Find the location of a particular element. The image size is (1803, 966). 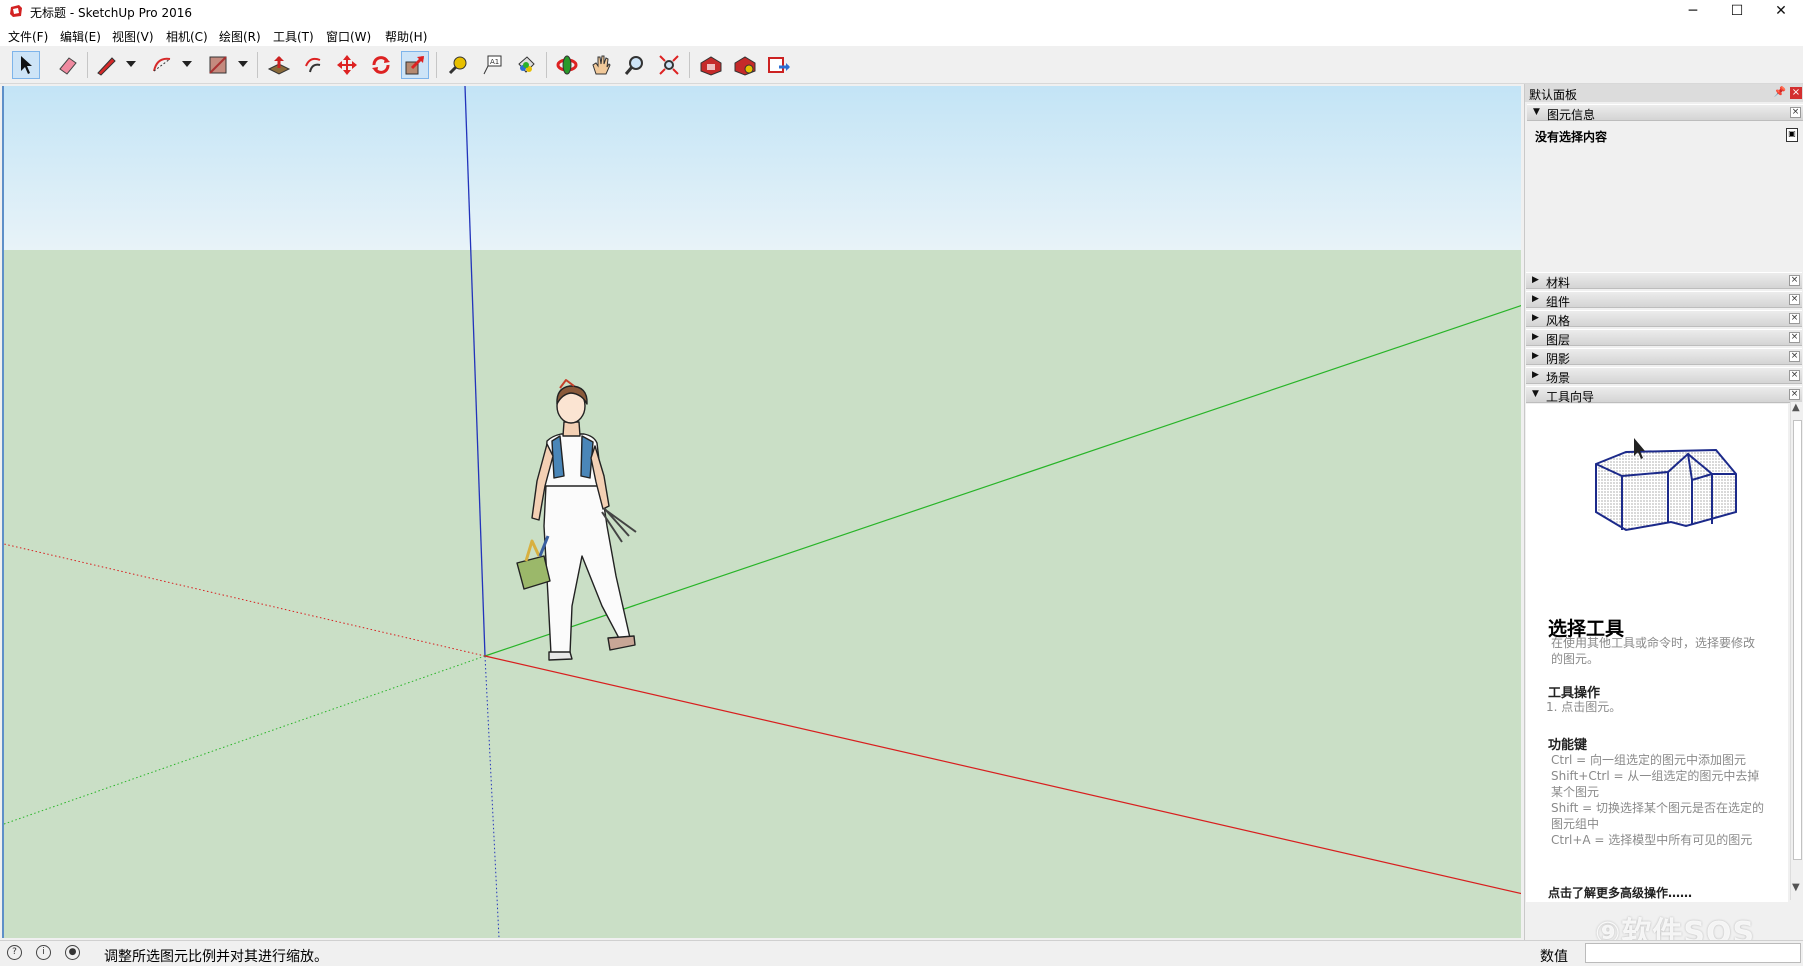

tray-close-icon: × is located at coordinates (1796, 93).